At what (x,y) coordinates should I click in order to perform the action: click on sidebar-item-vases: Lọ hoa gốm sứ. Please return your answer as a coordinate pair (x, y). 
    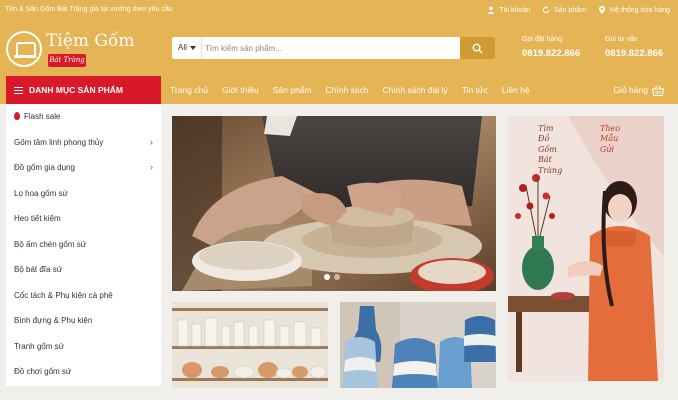
    Looking at the image, I should click on (83, 194).